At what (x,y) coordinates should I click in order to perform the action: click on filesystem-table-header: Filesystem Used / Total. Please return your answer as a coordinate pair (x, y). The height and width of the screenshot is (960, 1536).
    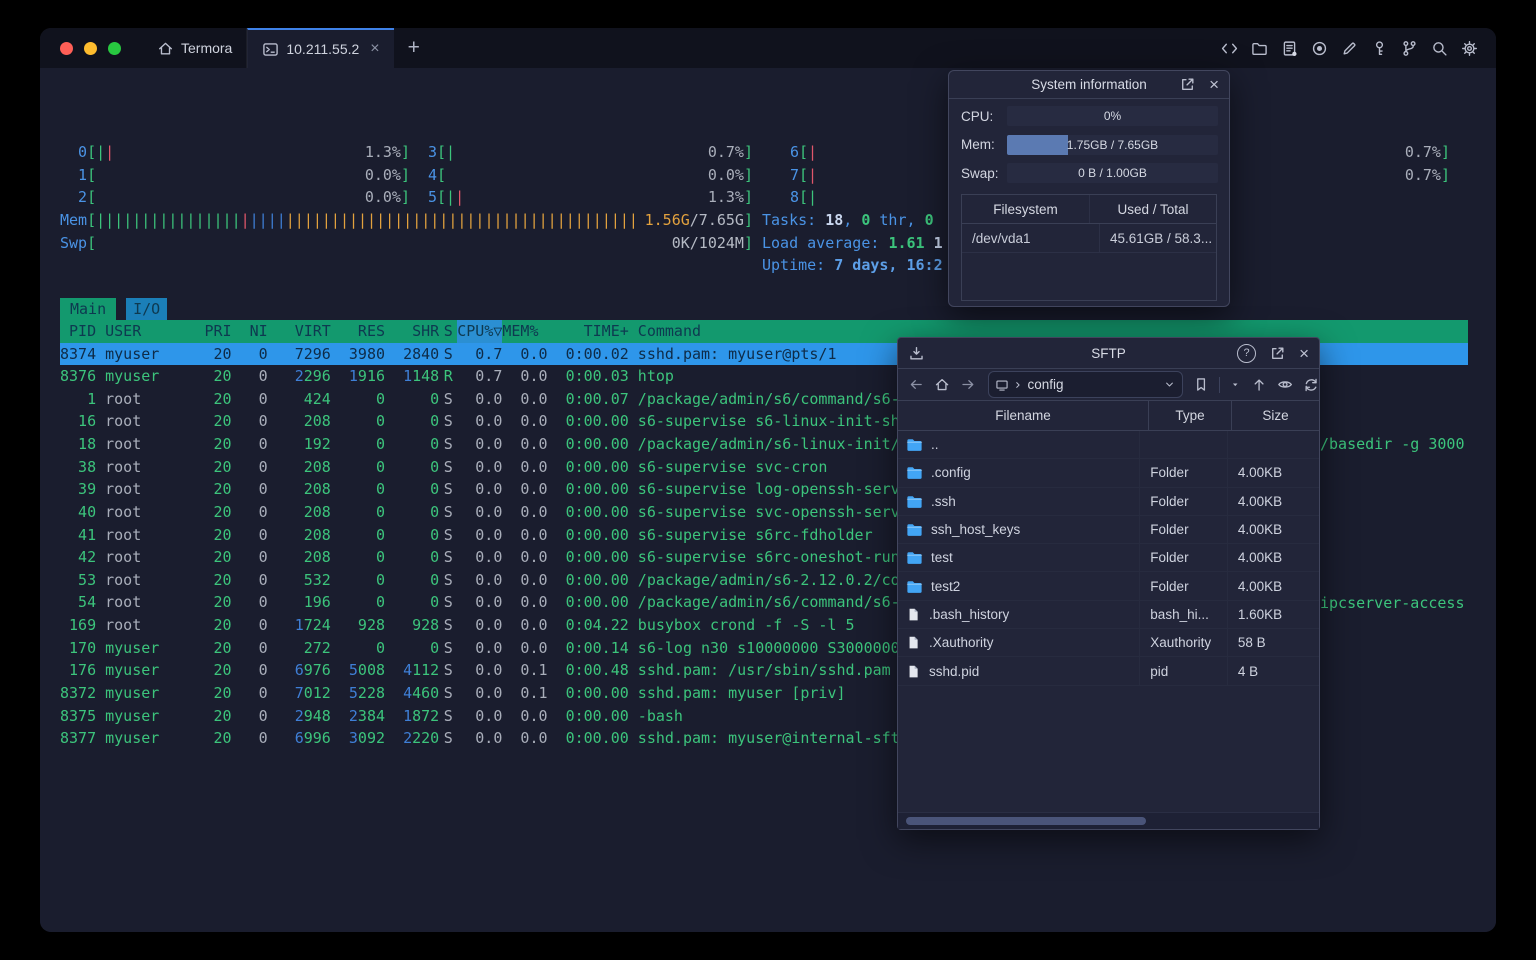
    Looking at the image, I should click on (1089, 209).